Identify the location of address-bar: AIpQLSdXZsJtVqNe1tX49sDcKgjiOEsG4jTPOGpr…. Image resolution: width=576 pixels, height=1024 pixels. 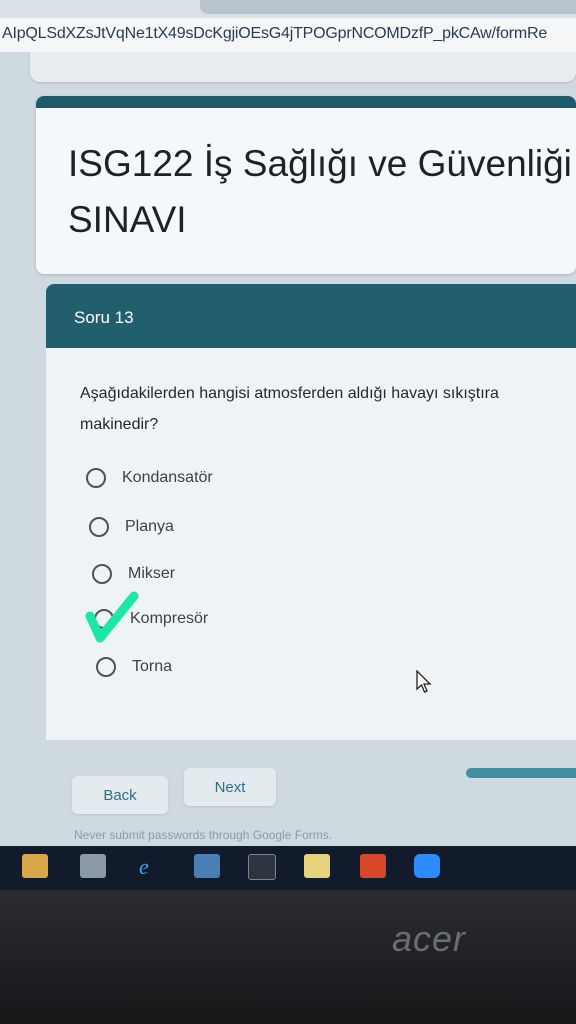
(288, 35).